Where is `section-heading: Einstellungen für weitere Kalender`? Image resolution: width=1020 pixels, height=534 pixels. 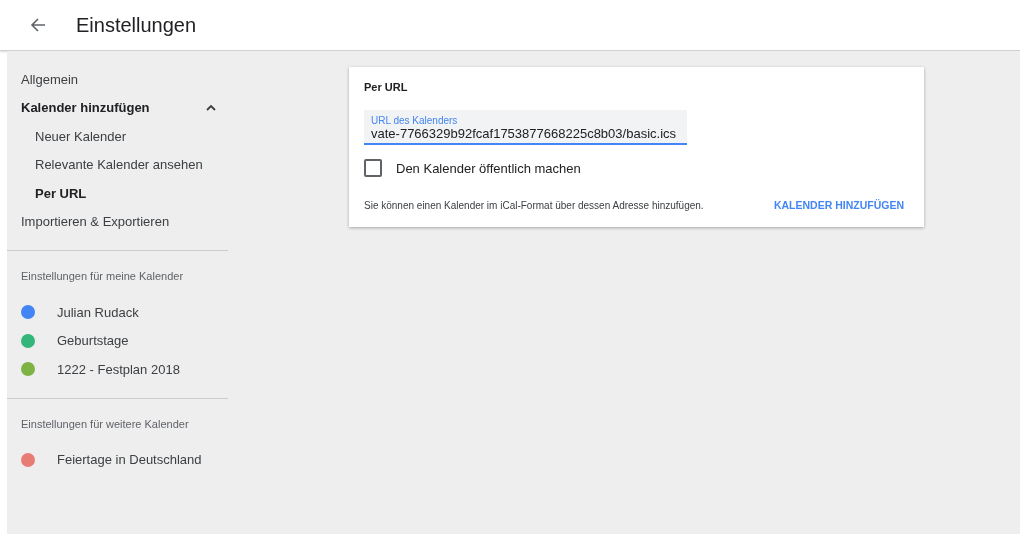 section-heading: Einstellungen für weitere Kalender is located at coordinates (105, 424).